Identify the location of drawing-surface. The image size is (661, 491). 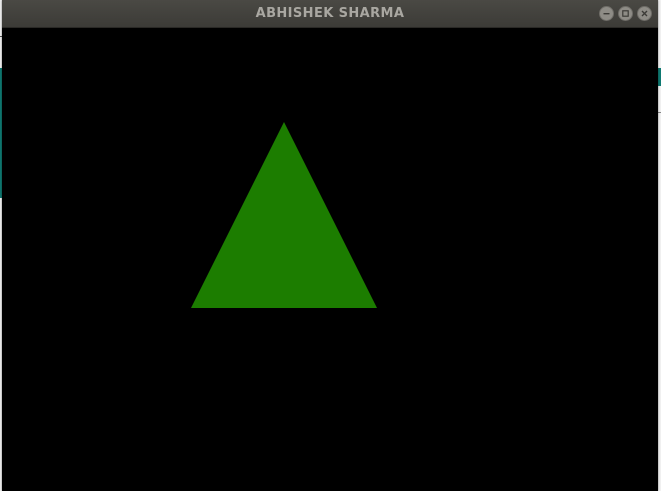
(284, 215).